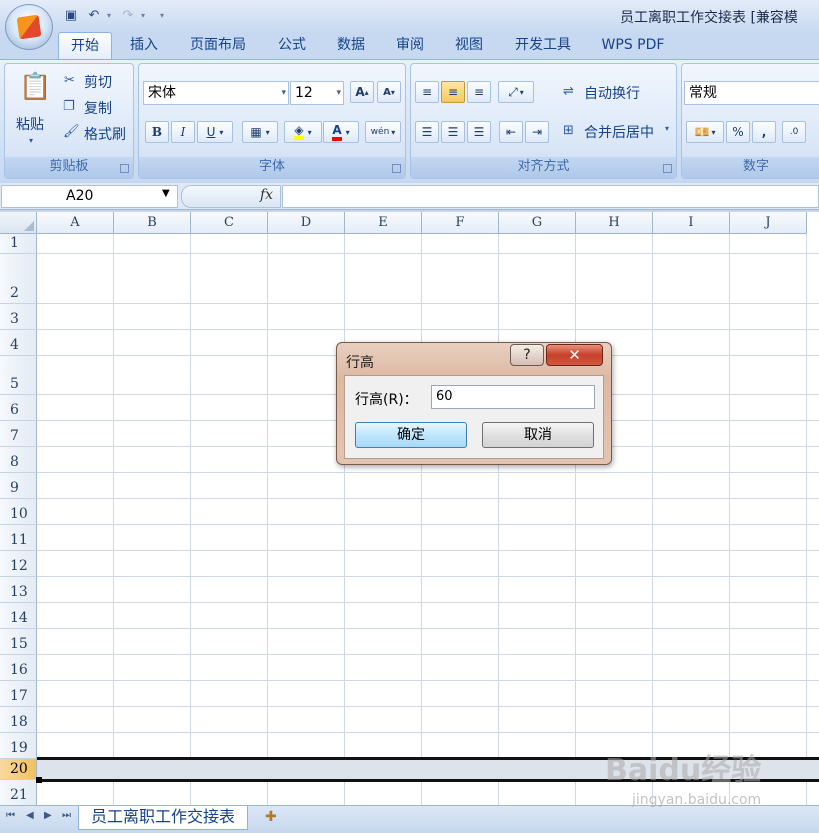 This screenshot has height=833, width=819. What do you see at coordinates (18, 486) in the screenshot?
I see `row-header-9: 9` at bounding box center [18, 486].